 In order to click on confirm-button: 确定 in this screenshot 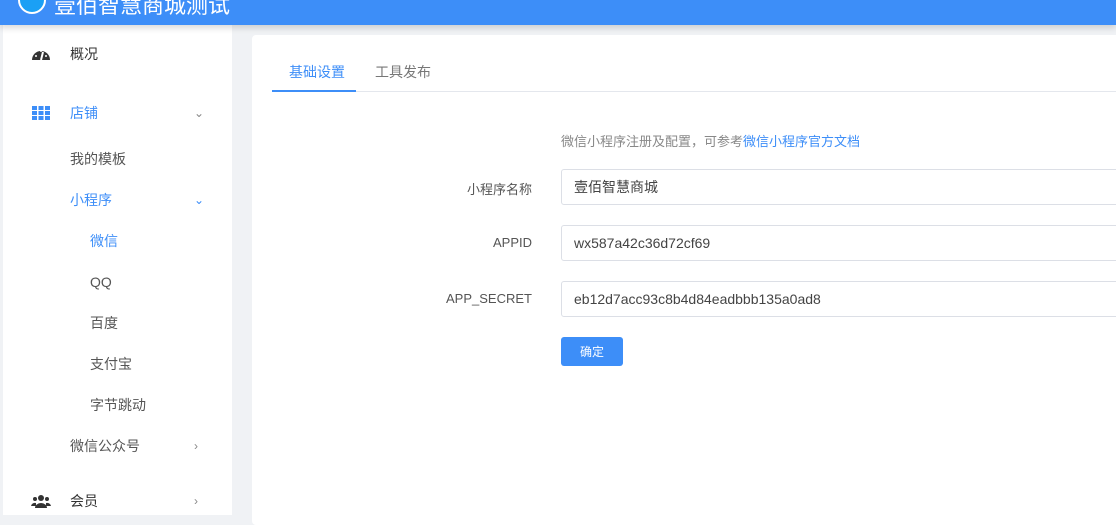, I will do `click(592, 351)`.